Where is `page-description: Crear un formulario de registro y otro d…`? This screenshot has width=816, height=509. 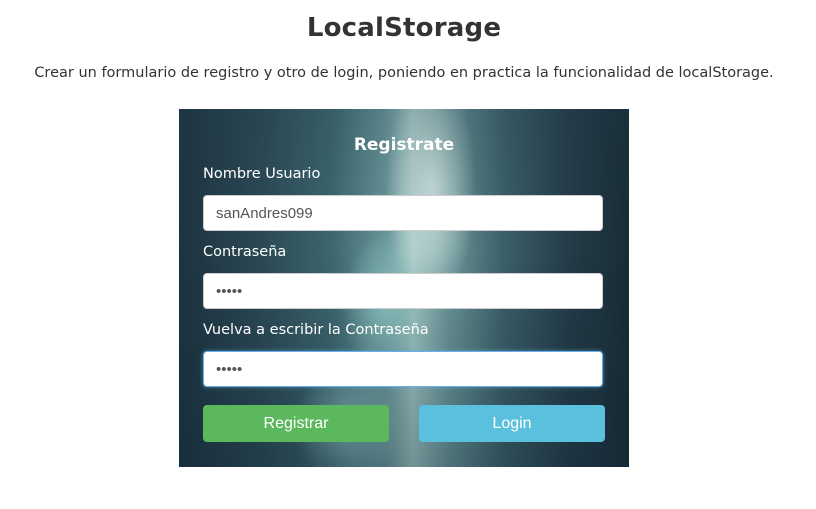 page-description: Crear un formulario de registro y otro d… is located at coordinates (404, 73).